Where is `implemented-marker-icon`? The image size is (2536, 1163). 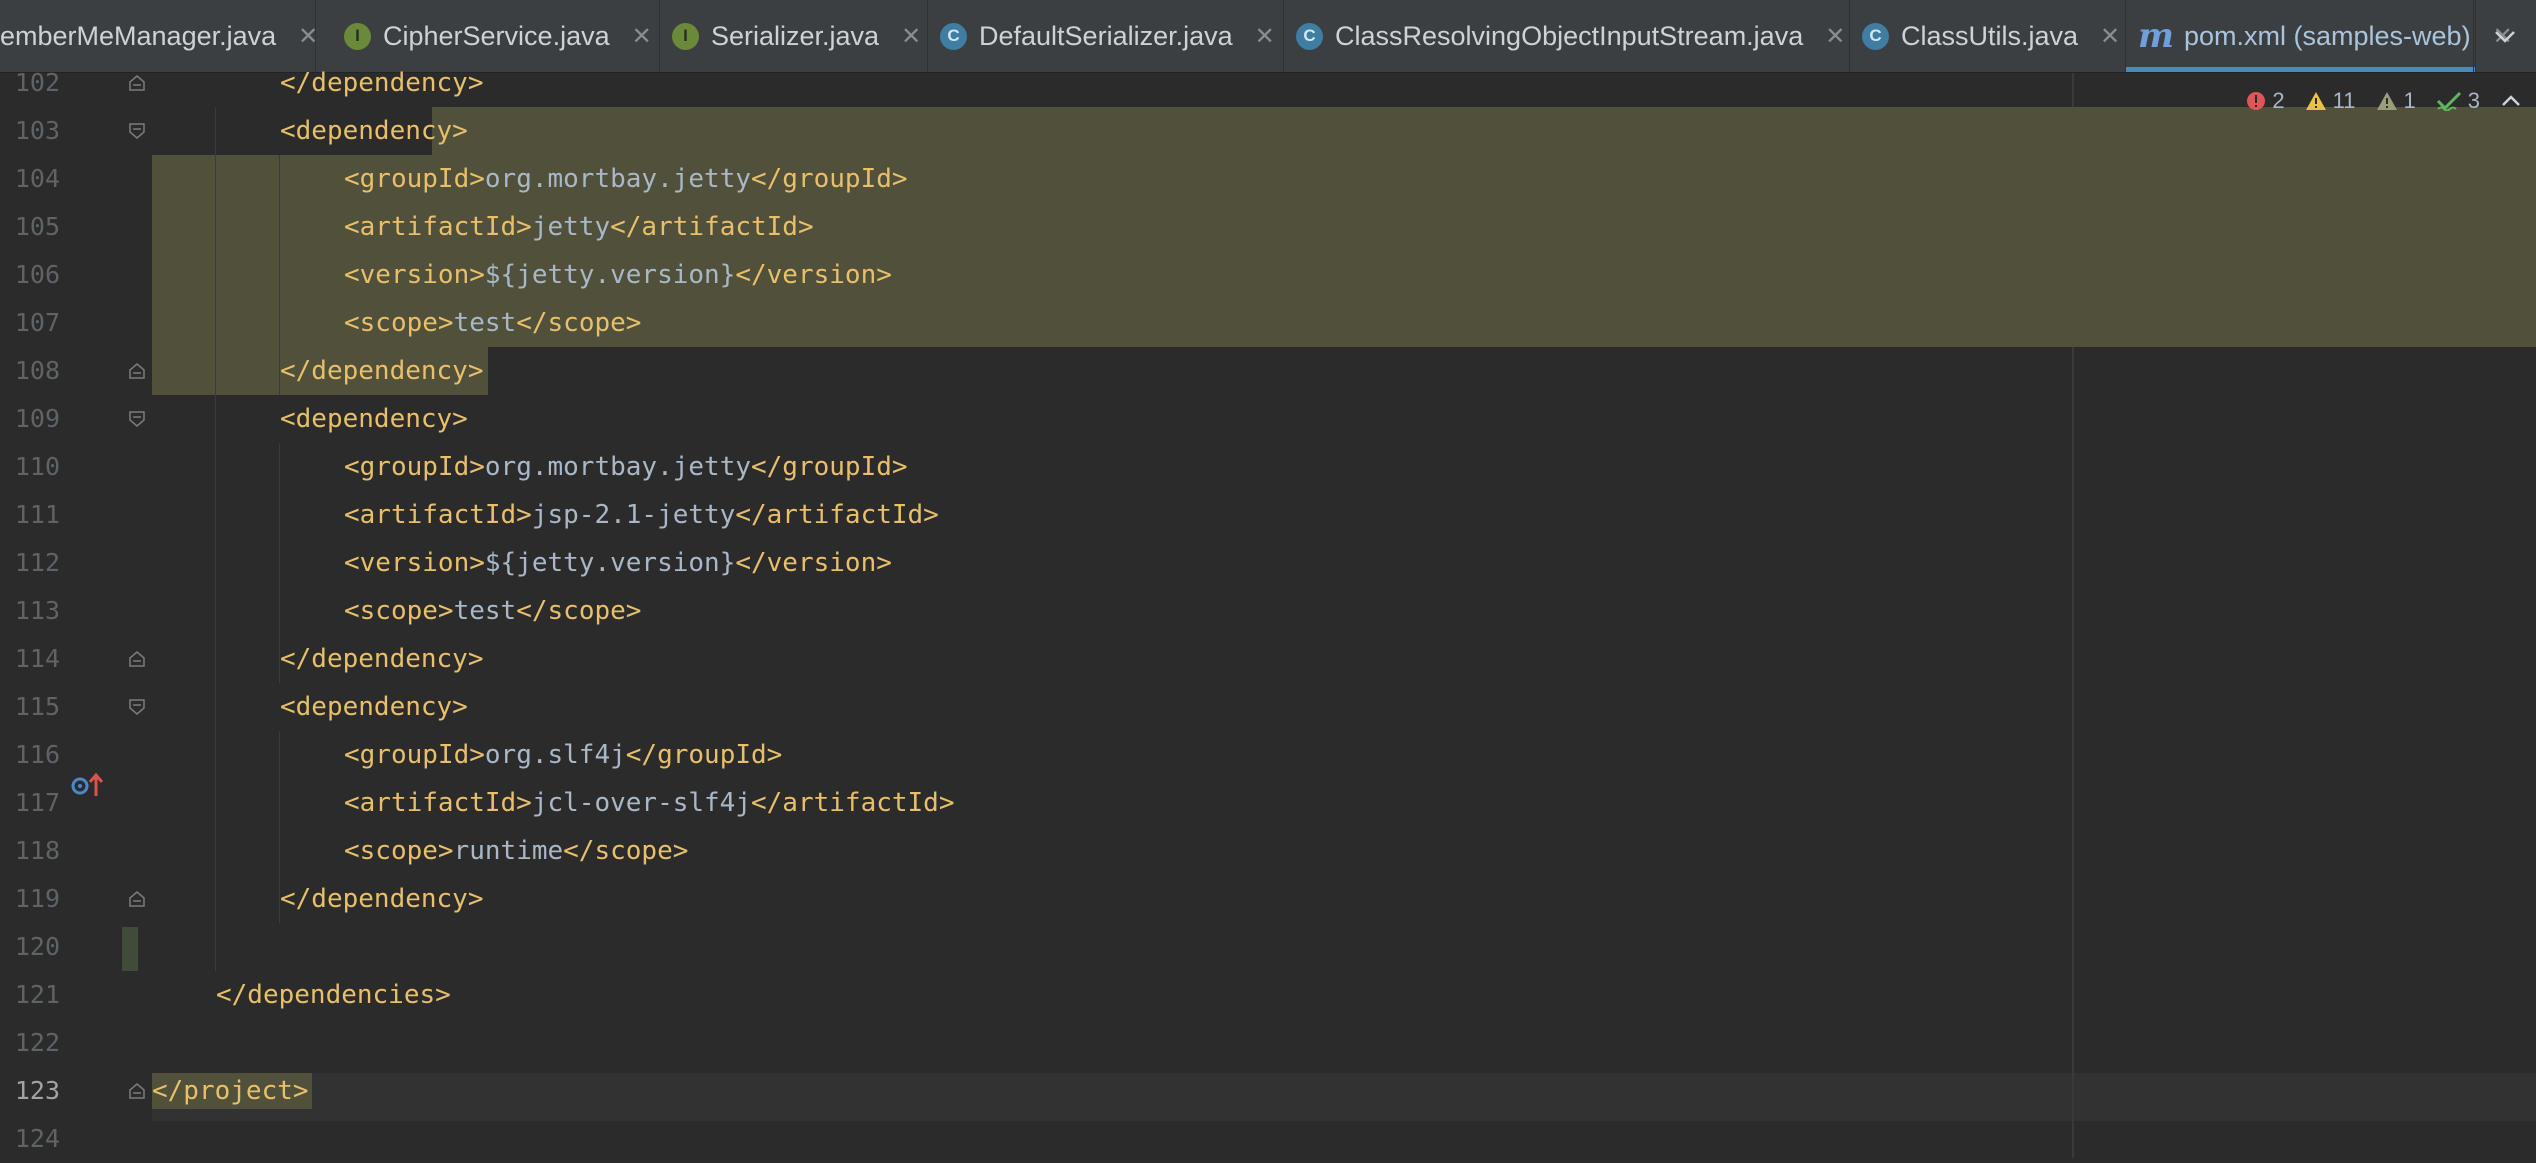 implemented-marker-icon is located at coordinates (88, 786).